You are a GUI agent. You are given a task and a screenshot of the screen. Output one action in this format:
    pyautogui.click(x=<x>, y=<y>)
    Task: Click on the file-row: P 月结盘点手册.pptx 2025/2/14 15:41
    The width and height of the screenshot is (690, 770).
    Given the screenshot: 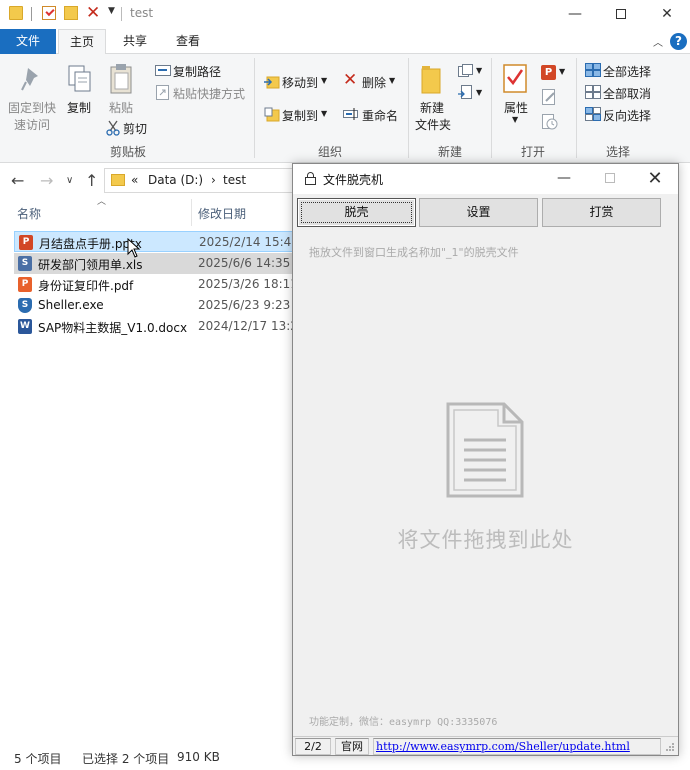 What is the action you would take?
    pyautogui.click(x=156, y=241)
    